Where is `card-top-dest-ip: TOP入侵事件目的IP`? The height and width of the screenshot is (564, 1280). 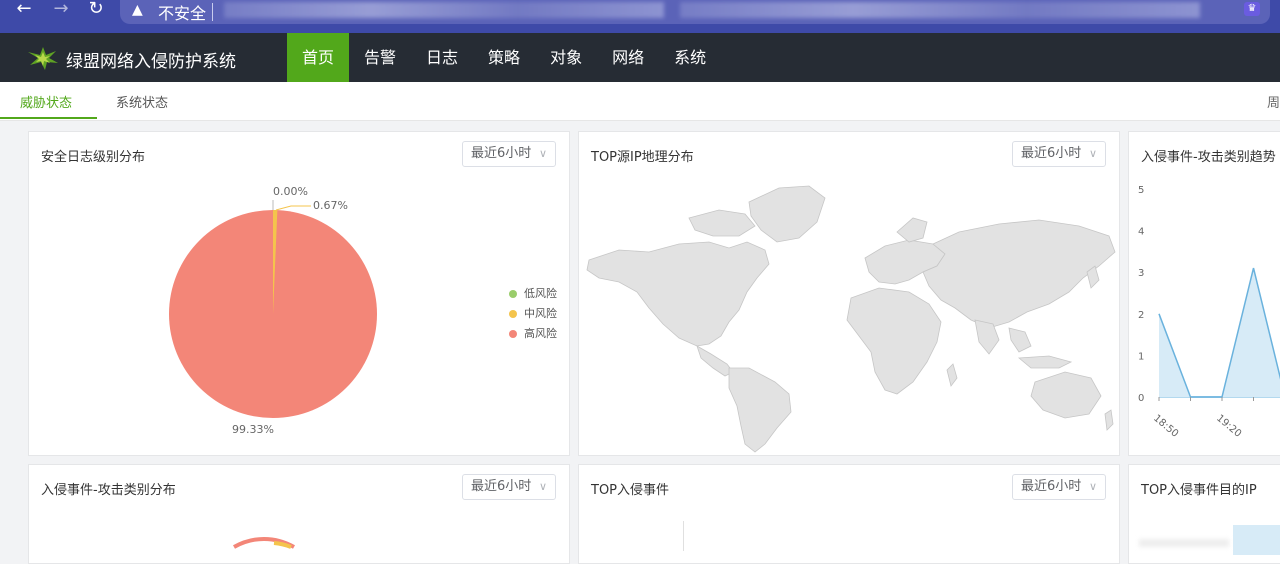
card-top-dest-ip: TOP入侵事件目的IP is located at coordinates (1204, 514).